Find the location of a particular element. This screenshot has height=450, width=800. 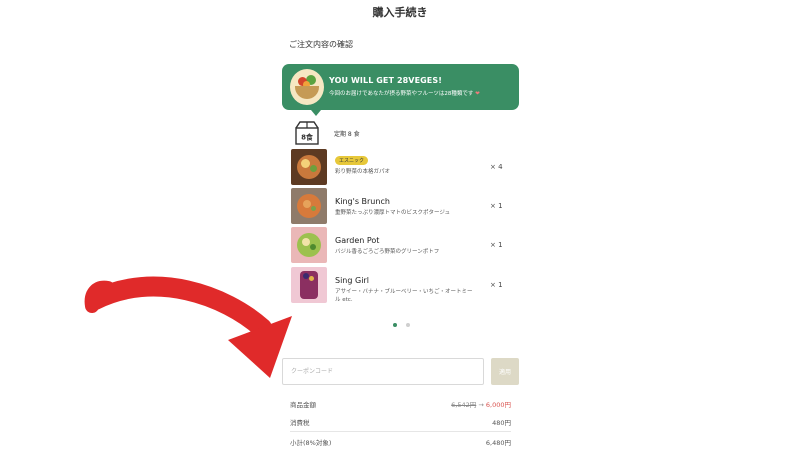

coupon-code-input is located at coordinates (383, 371).